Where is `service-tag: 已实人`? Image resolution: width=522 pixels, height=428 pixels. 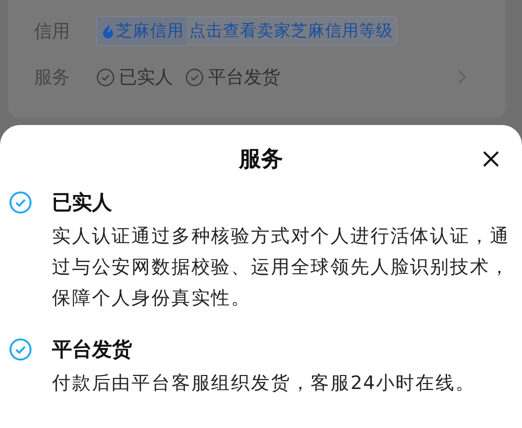
service-tag: 已实人 is located at coordinates (146, 77).